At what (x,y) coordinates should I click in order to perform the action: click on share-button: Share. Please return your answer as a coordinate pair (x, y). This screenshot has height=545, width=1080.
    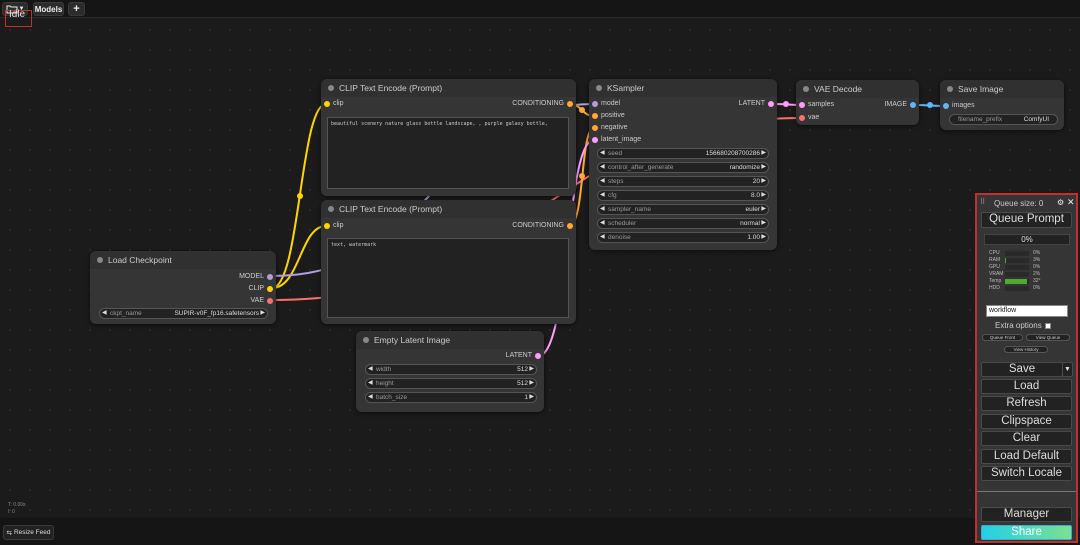
    Looking at the image, I should click on (1026, 532).